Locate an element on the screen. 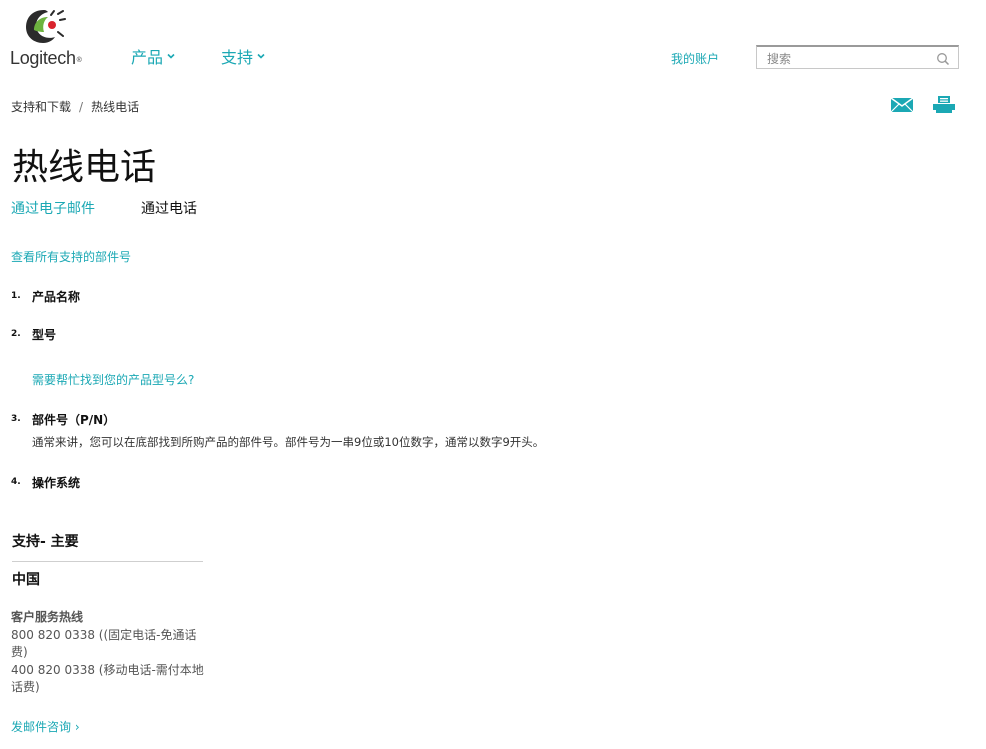  page-title: 热线电话 is located at coordinates (84, 167).